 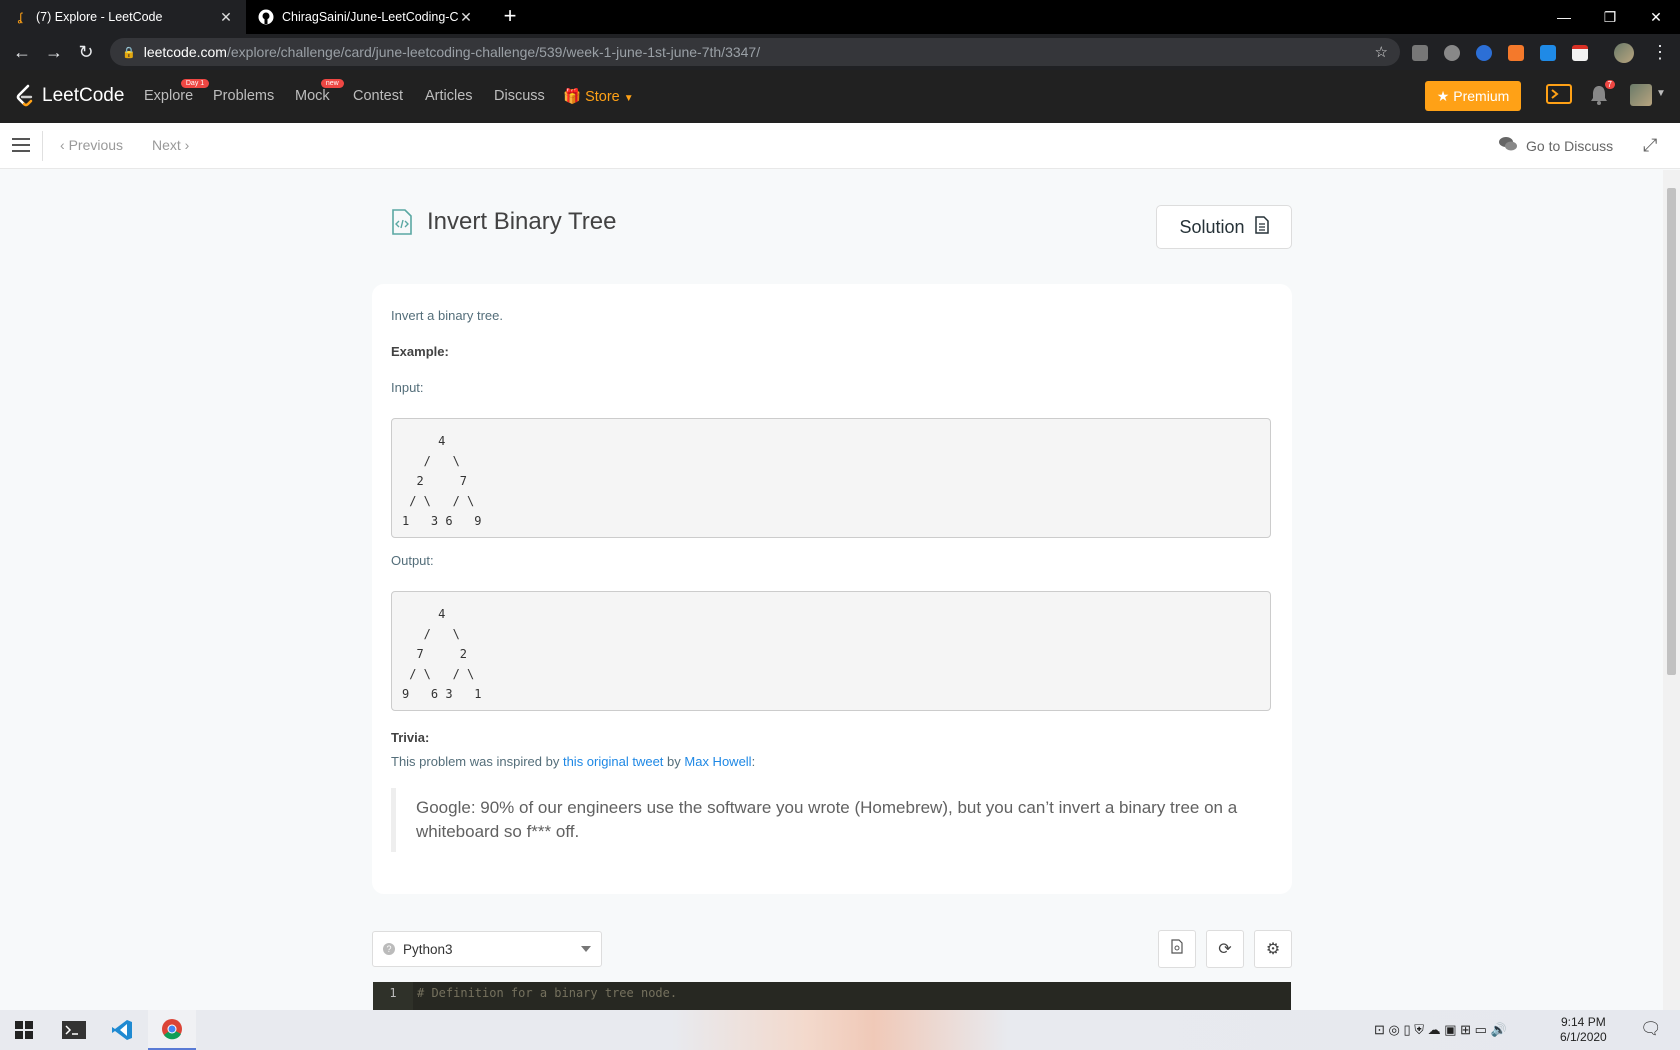 What do you see at coordinates (83, 95) in the screenshot?
I see `logo-text: LeetCode` at bounding box center [83, 95].